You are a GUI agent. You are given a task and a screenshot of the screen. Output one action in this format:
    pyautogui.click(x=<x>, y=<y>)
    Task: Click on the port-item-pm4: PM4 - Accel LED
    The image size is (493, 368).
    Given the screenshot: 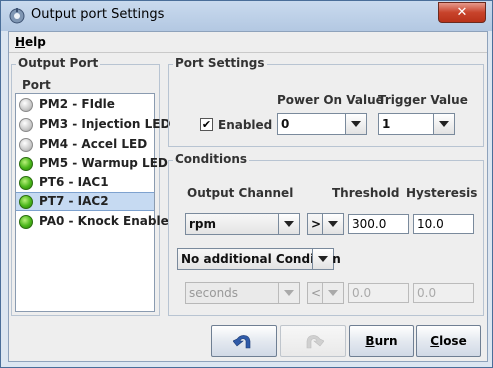 What is the action you would take?
    pyautogui.click(x=85, y=144)
    